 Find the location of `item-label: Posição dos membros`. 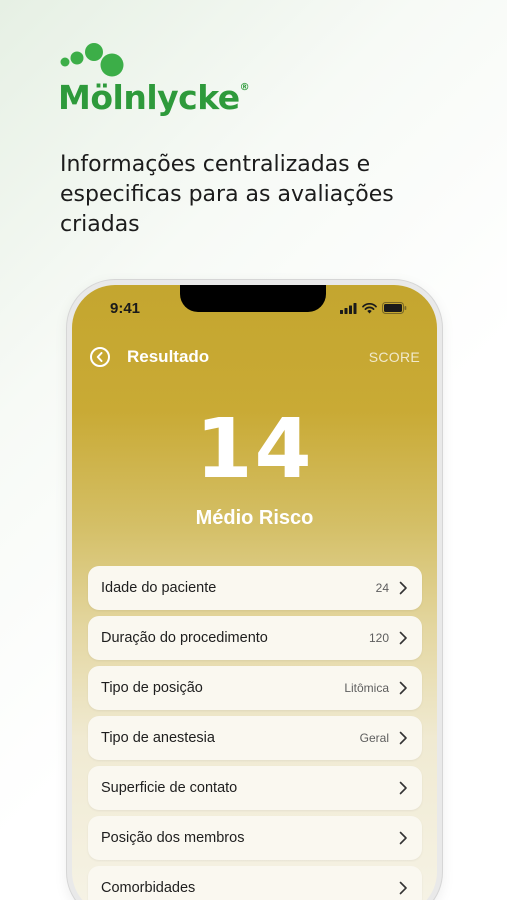

item-label: Posição dos membros is located at coordinates (173, 838).